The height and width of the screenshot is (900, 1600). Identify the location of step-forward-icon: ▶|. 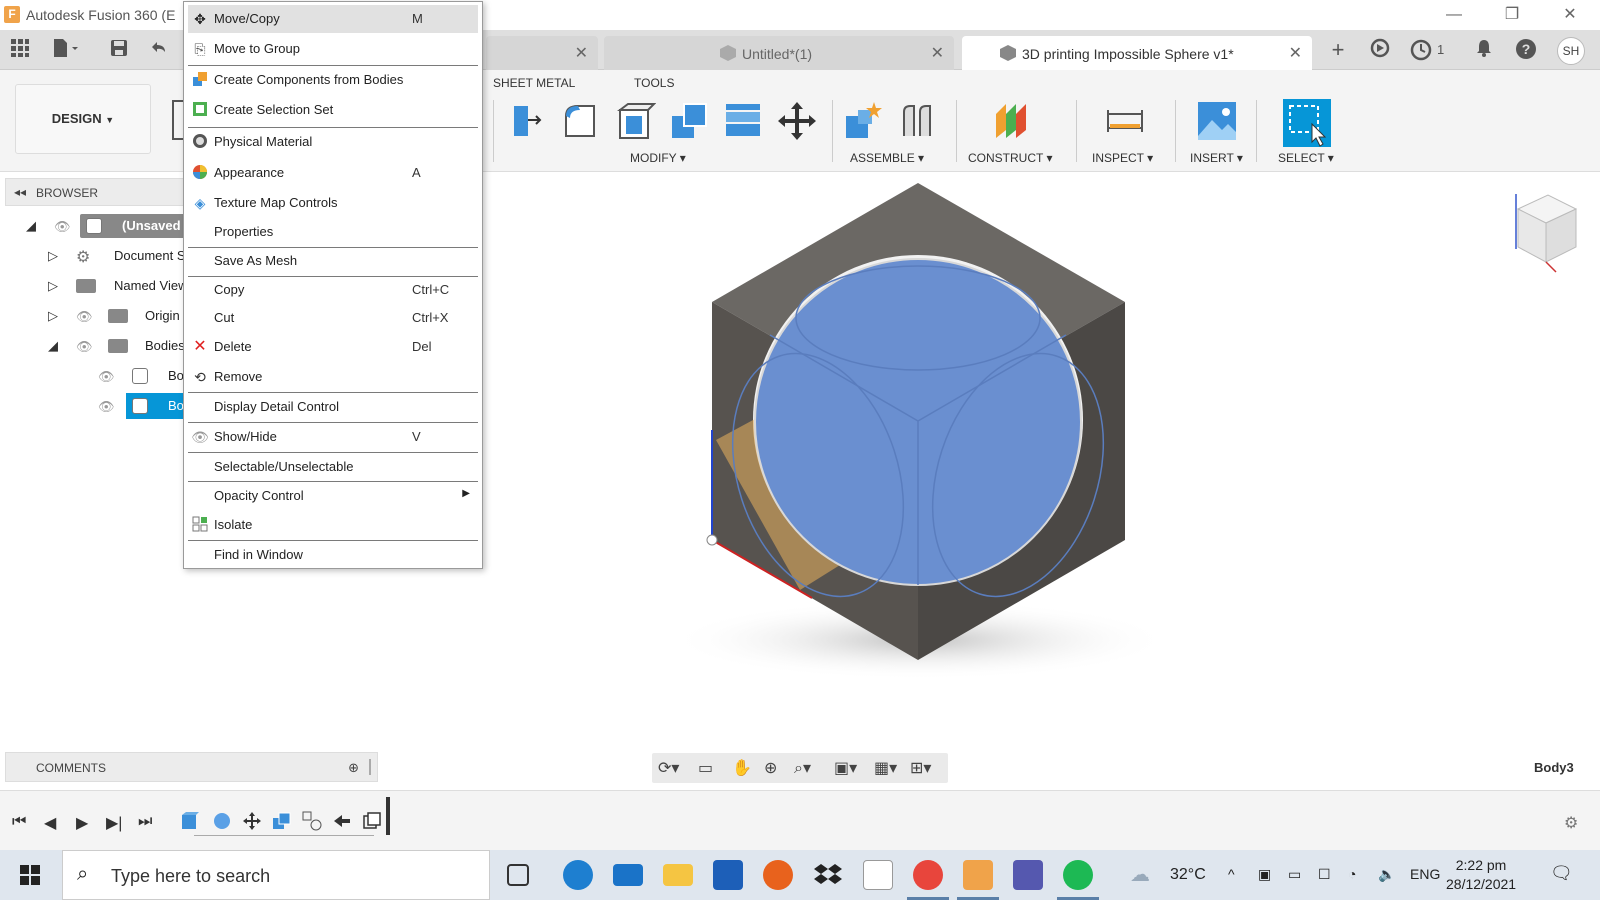
(114, 823).